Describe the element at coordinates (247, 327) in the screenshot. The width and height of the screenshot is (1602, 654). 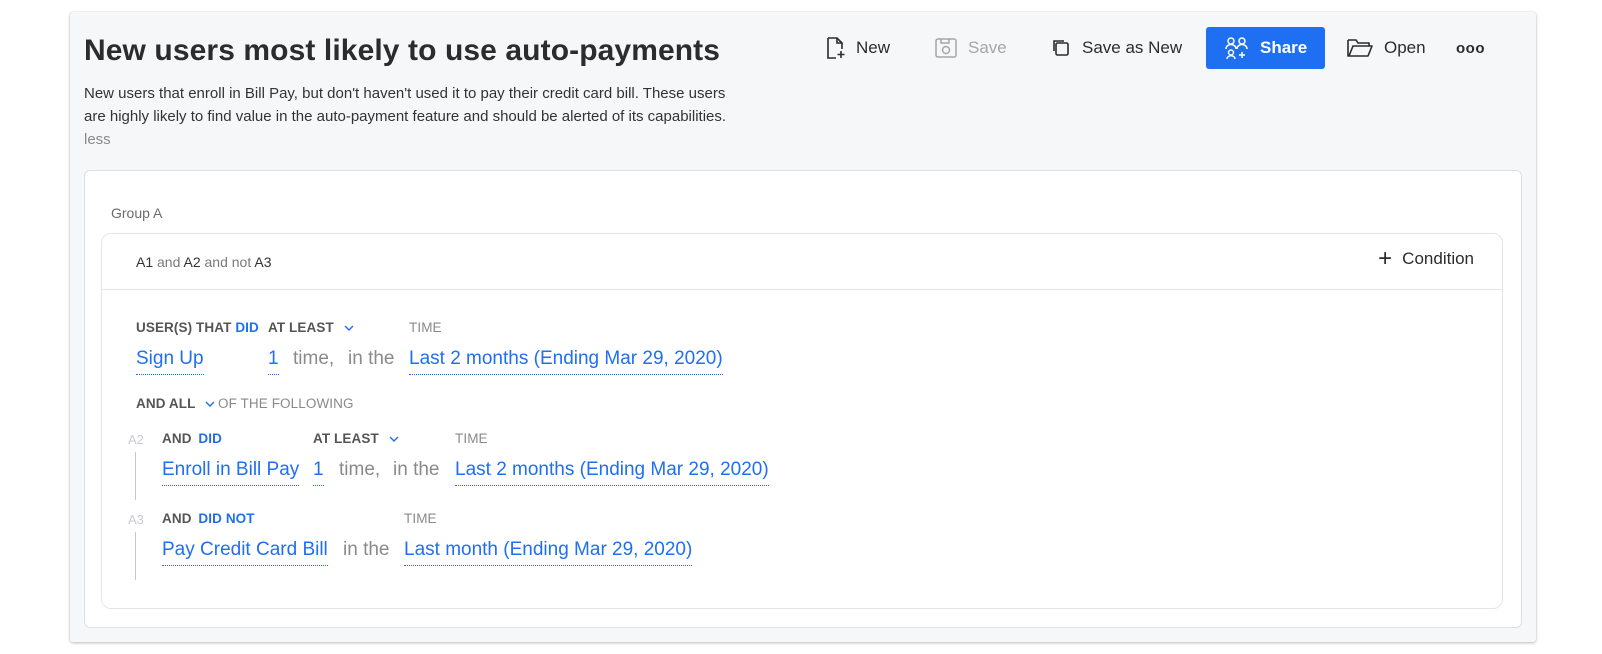
I see `did-toggle: DID` at that location.